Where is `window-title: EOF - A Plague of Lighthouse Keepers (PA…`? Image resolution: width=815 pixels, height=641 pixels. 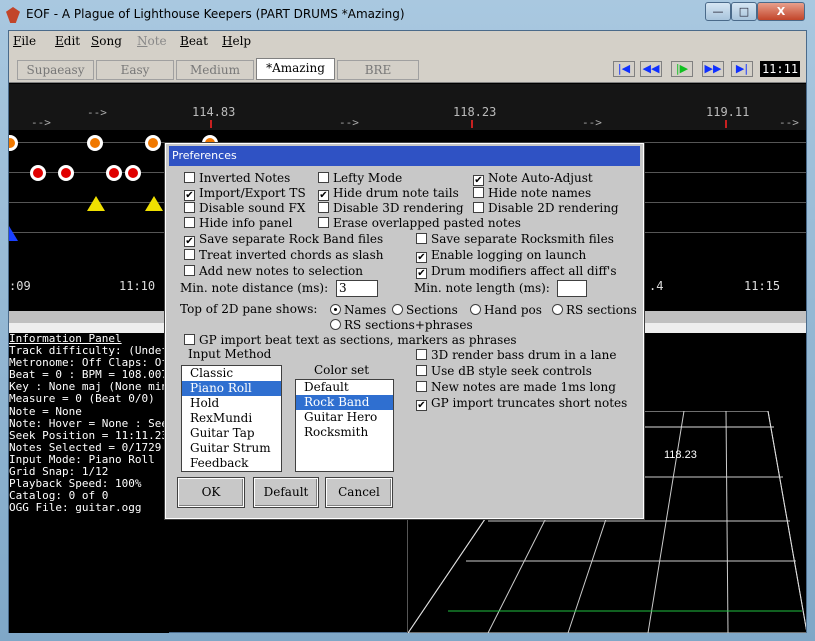 window-title: EOF - A Plague of Lighthouse Keepers (PA… is located at coordinates (215, 14).